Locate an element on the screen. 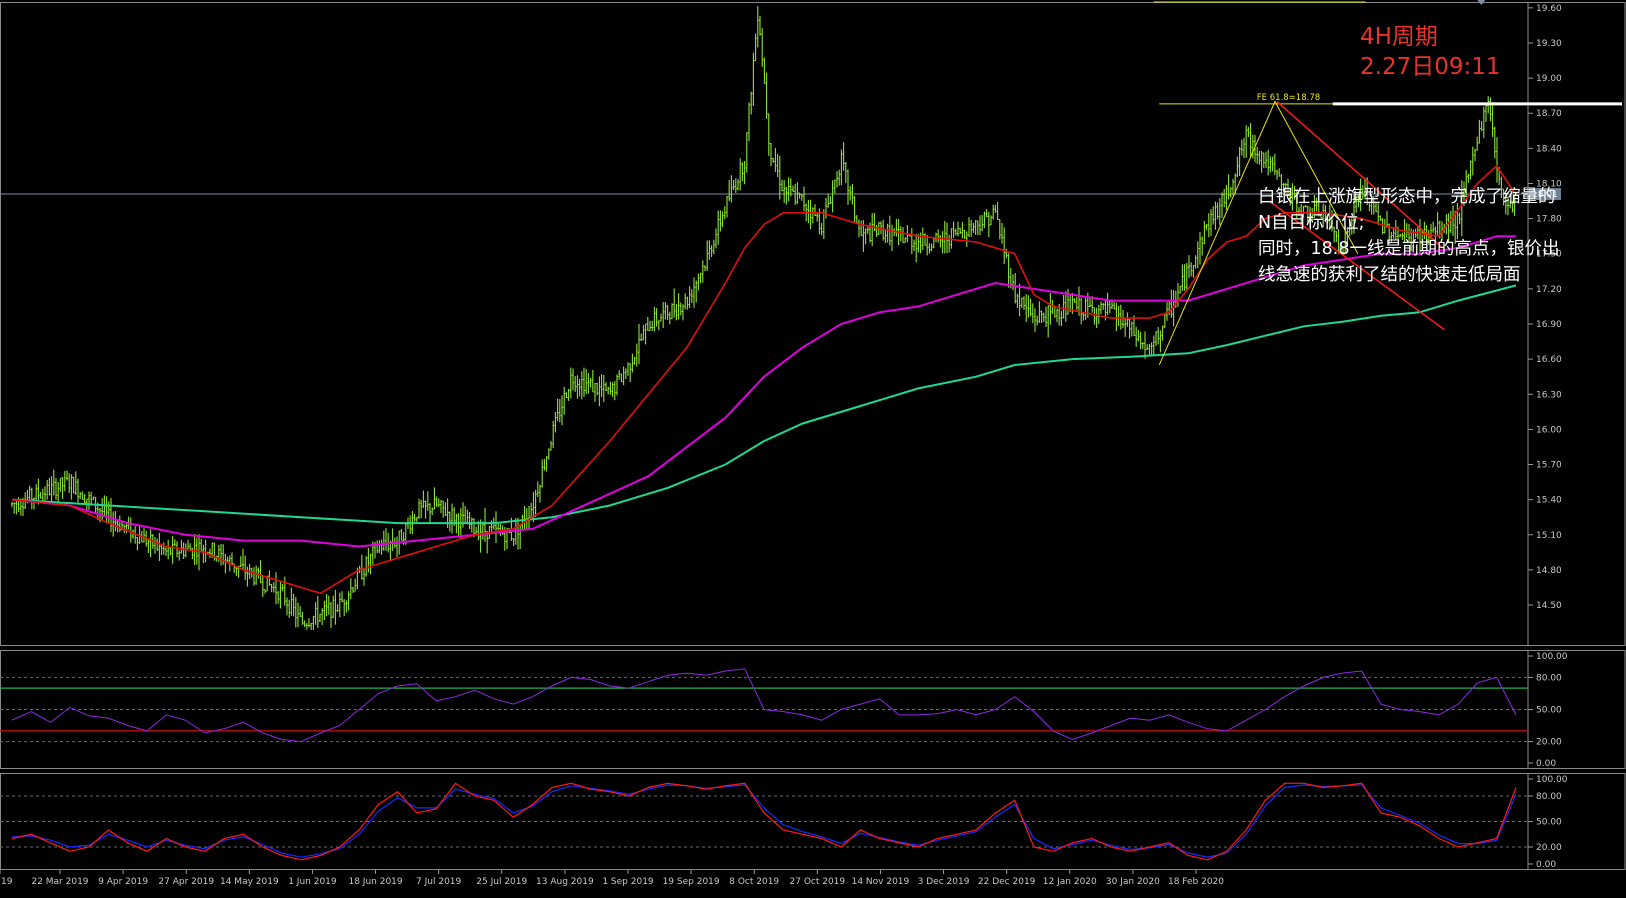  x-tick-label: 22 Mar 2019 is located at coordinates (59, 882).